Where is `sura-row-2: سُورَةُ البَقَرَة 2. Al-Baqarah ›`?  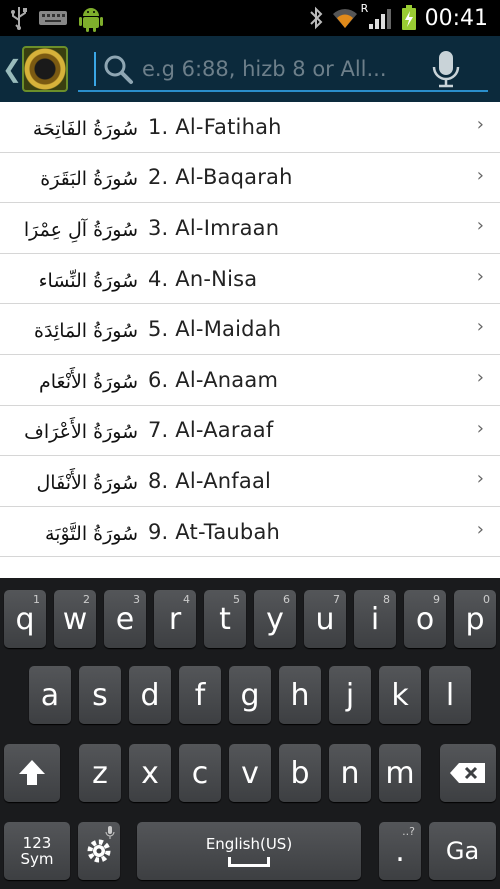 sura-row-2: سُورَةُ البَقَرَة 2. Al-Baqarah › is located at coordinates (250, 178).